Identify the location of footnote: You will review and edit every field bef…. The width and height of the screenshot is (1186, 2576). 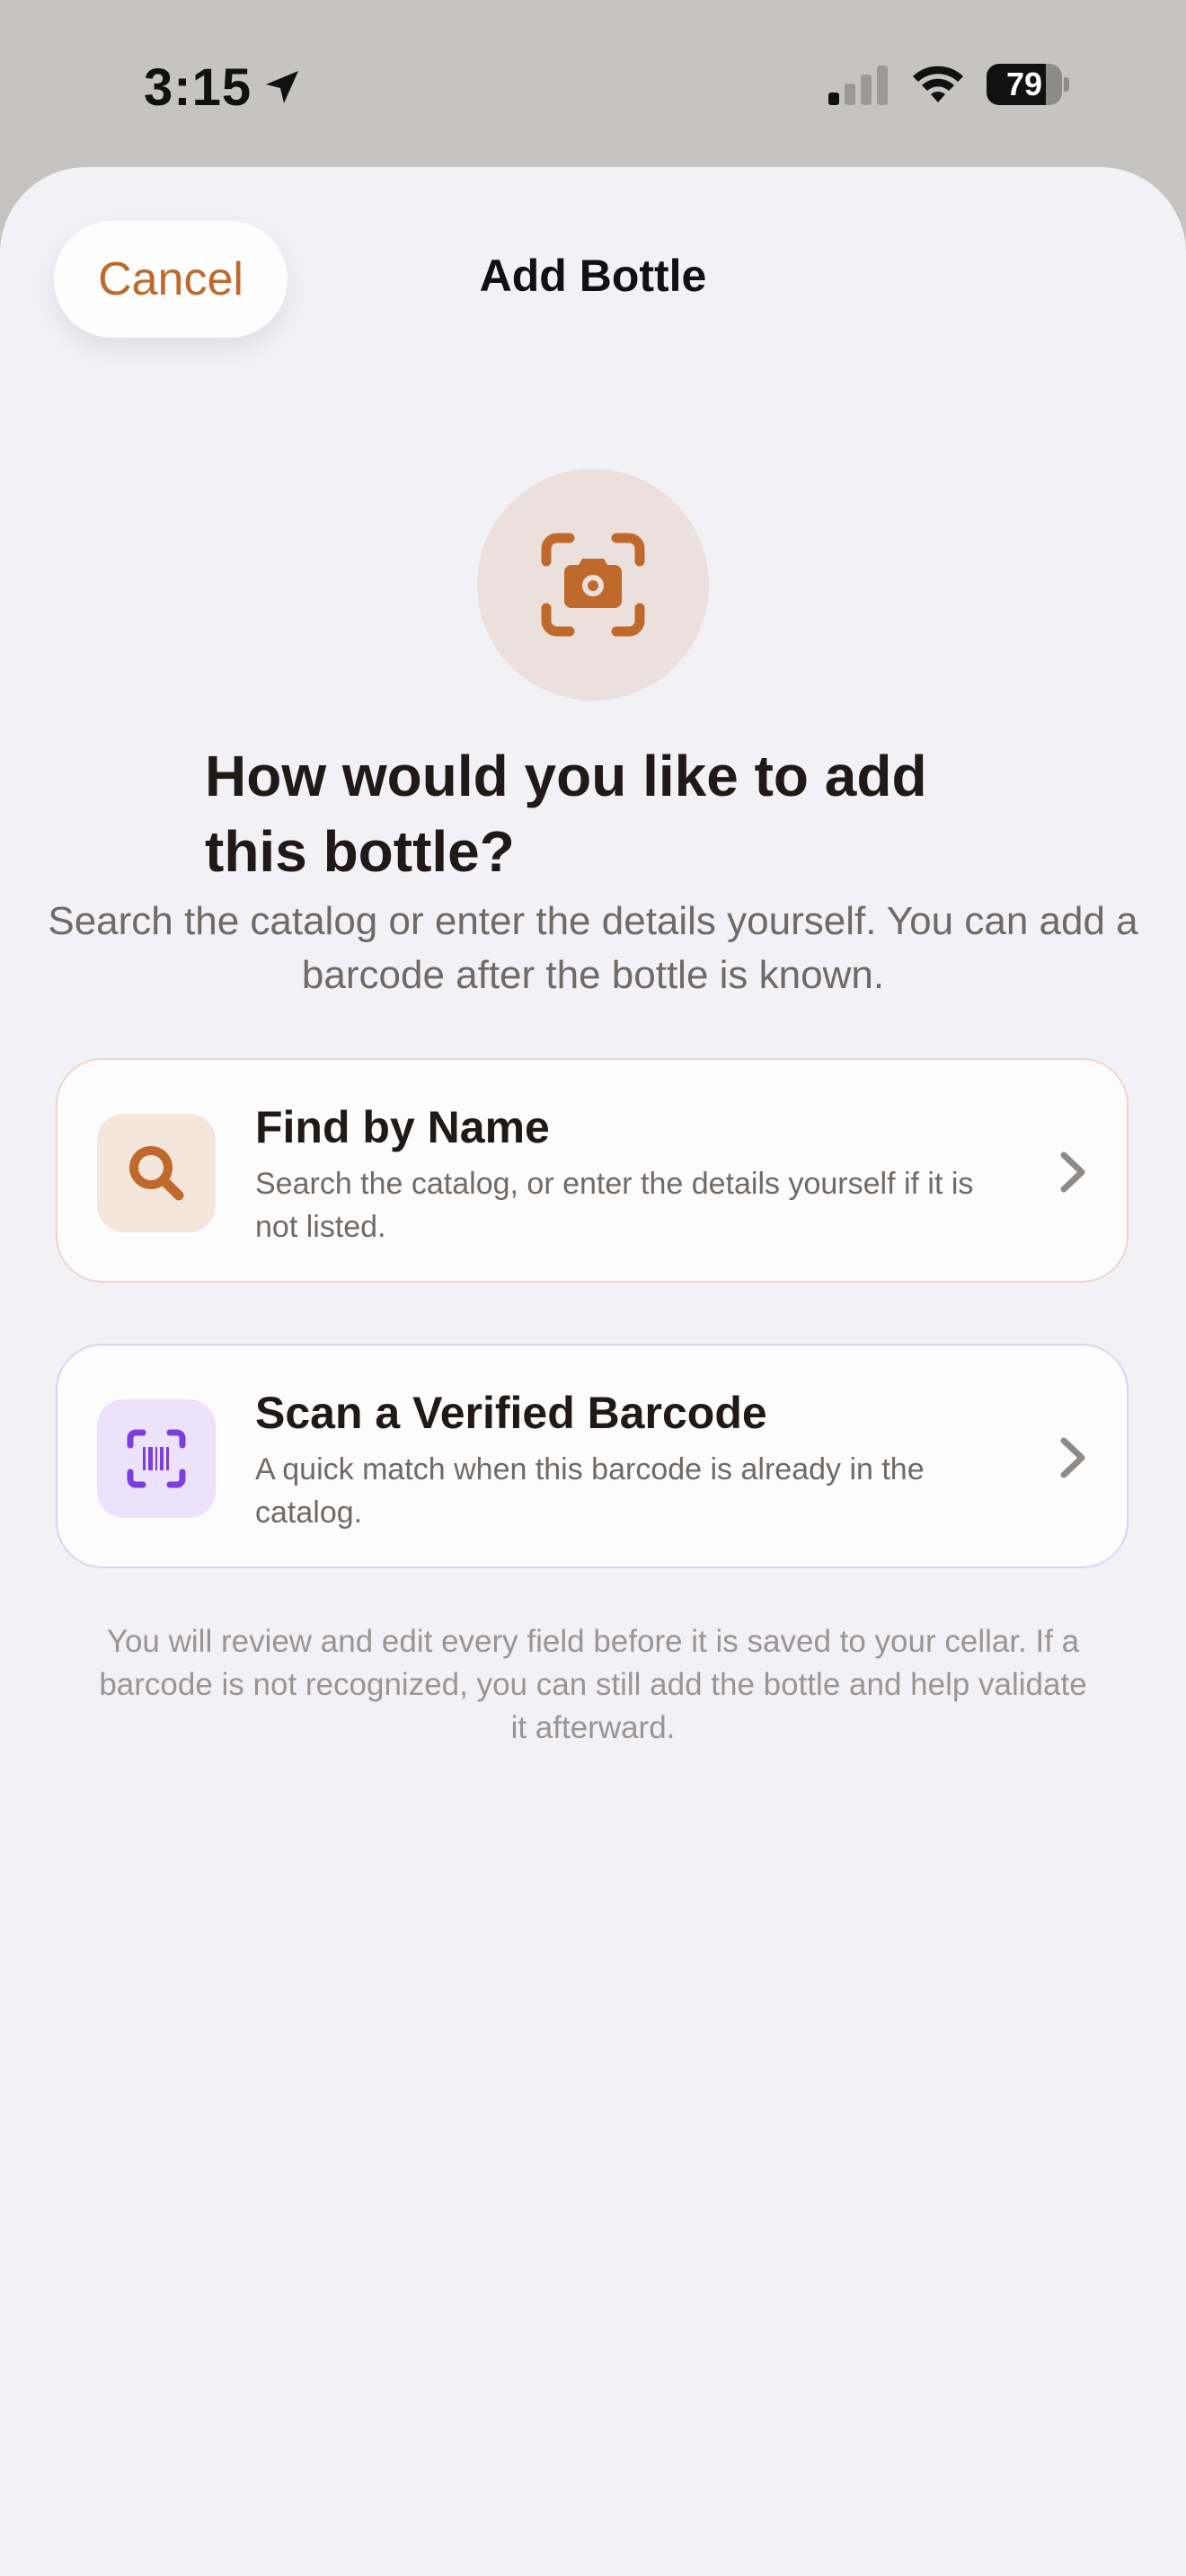
(593, 1684).